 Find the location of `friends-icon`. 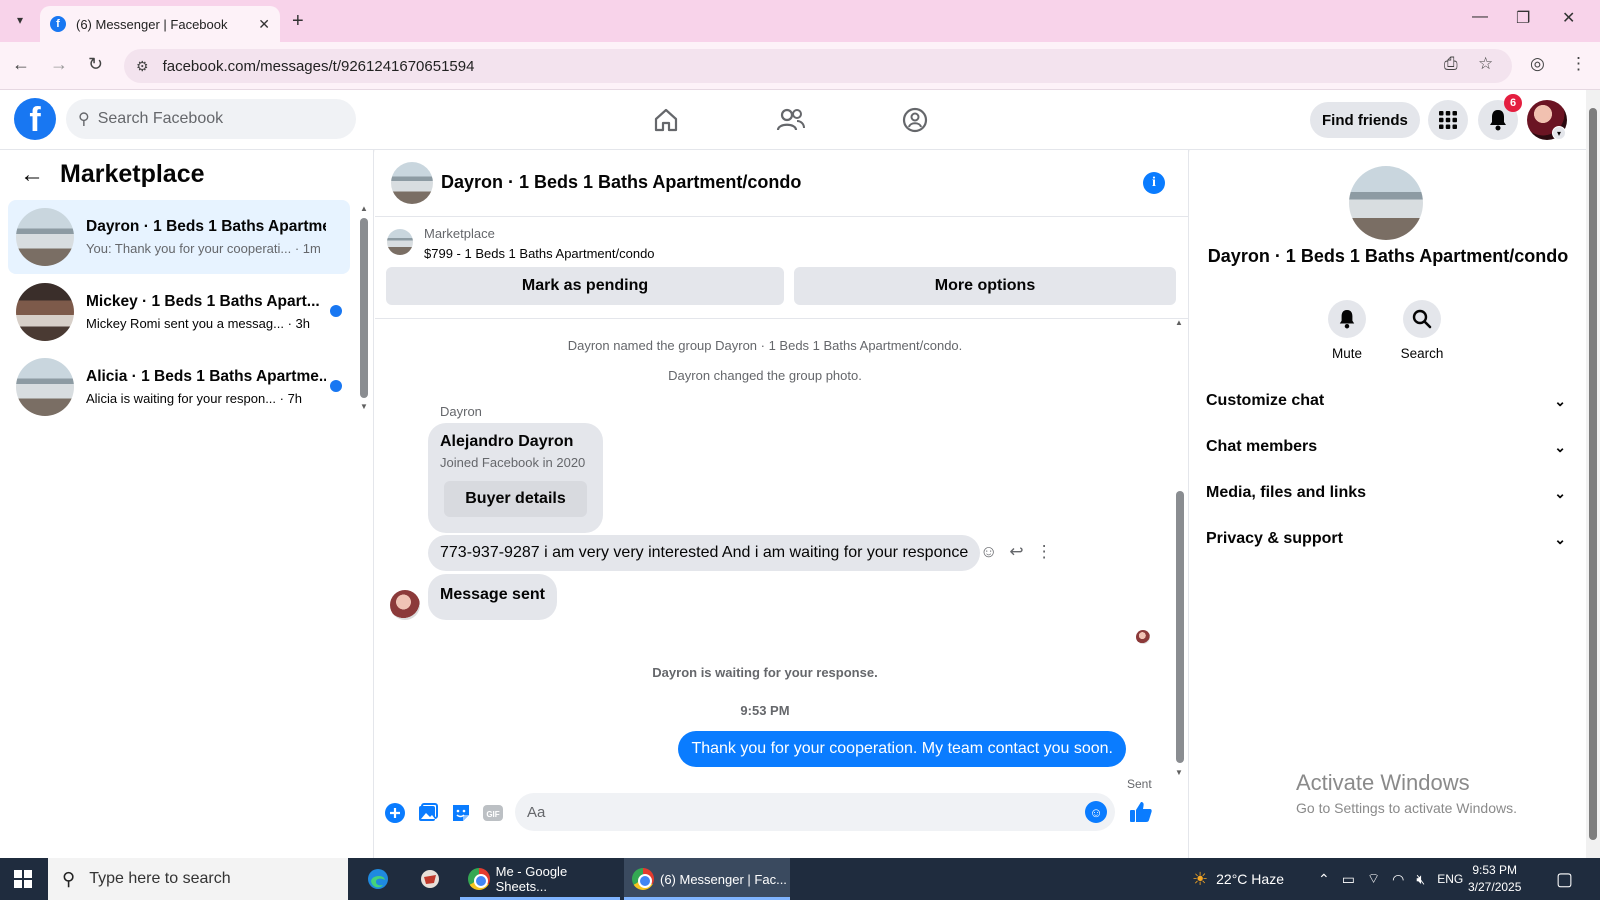

friends-icon is located at coordinates (791, 120).